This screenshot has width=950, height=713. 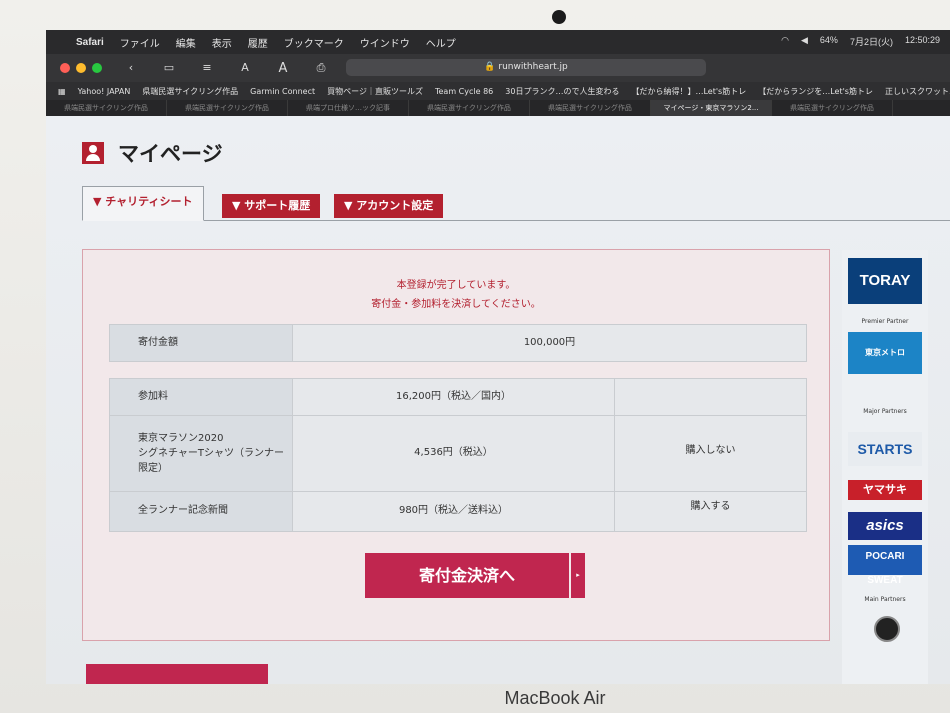 I want to click on premier-partner-label: Premier Partner, so click(x=885, y=321).